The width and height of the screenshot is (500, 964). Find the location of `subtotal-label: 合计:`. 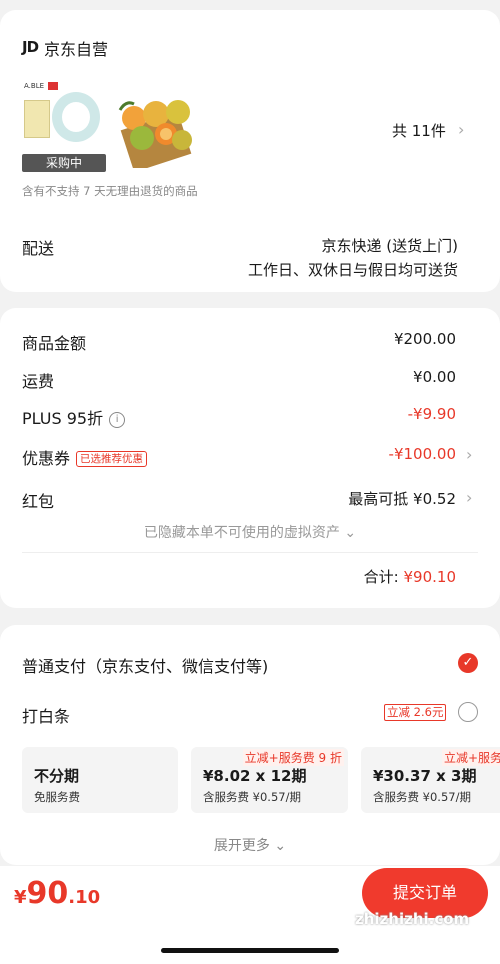

subtotal-label: 合计: is located at coordinates (383, 577).